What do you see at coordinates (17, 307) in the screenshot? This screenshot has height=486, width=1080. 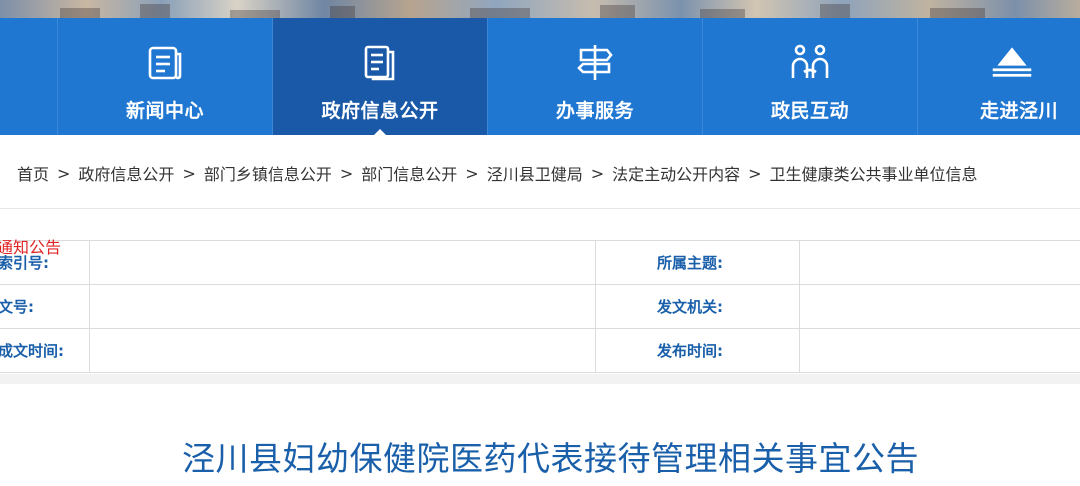 I see `doc-number-label: 文号:` at bounding box center [17, 307].